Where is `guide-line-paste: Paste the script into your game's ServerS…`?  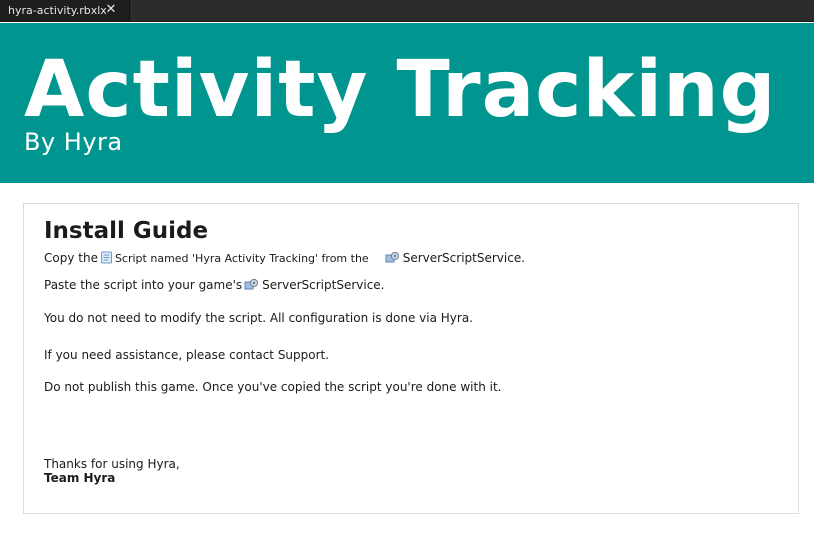
guide-line-paste: Paste the script into your game's ServerS… is located at coordinates (214, 285).